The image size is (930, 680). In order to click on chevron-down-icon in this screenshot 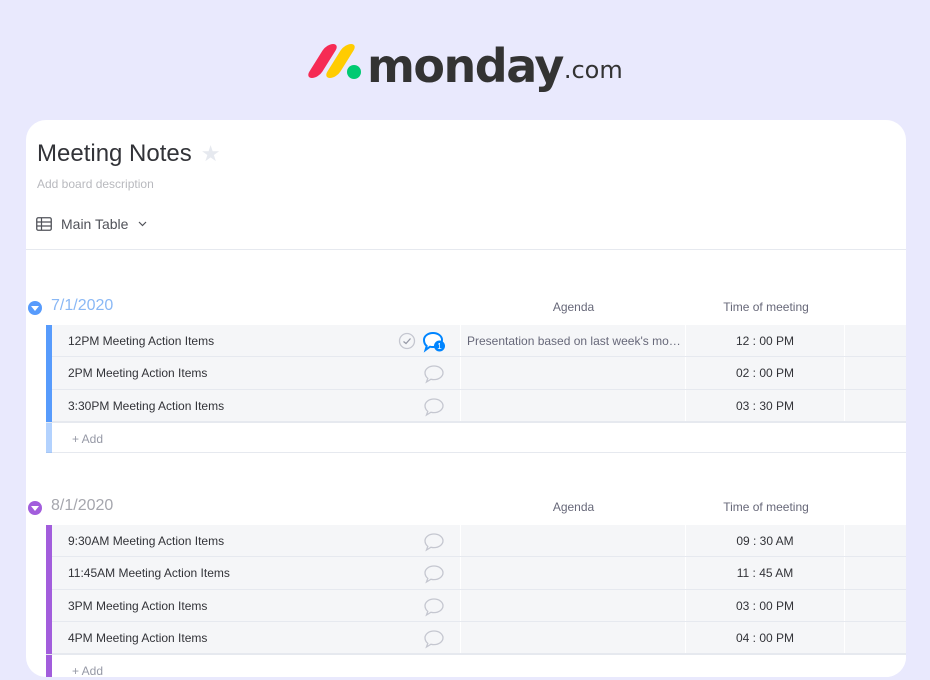, I will do `click(142, 224)`.